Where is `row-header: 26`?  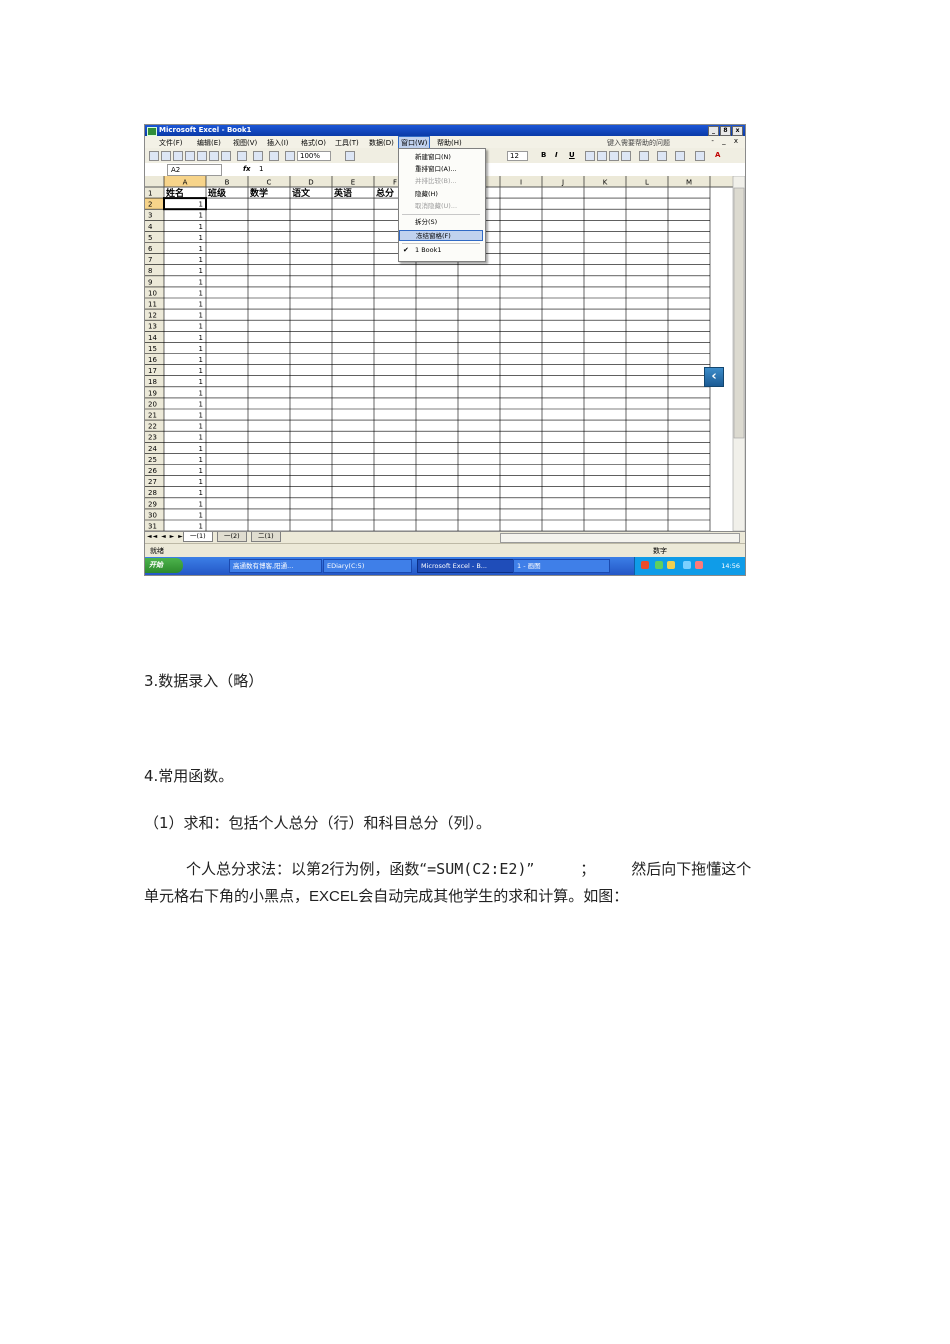 row-header: 26 is located at coordinates (152, 471).